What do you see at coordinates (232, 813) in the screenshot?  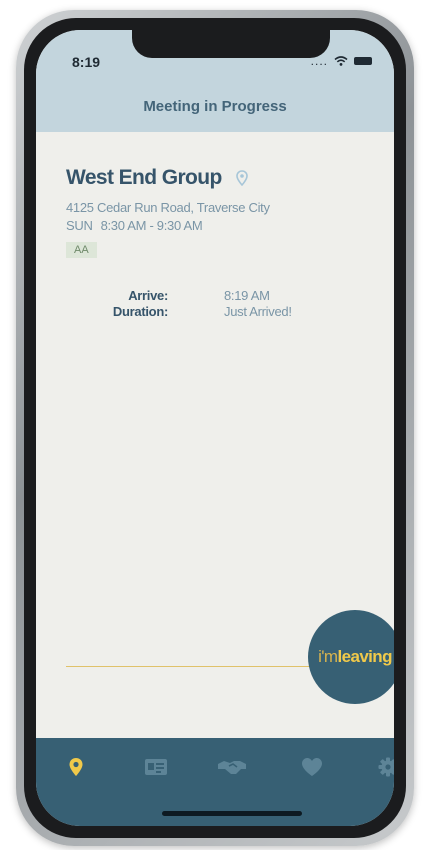 I see `home-indicator` at bounding box center [232, 813].